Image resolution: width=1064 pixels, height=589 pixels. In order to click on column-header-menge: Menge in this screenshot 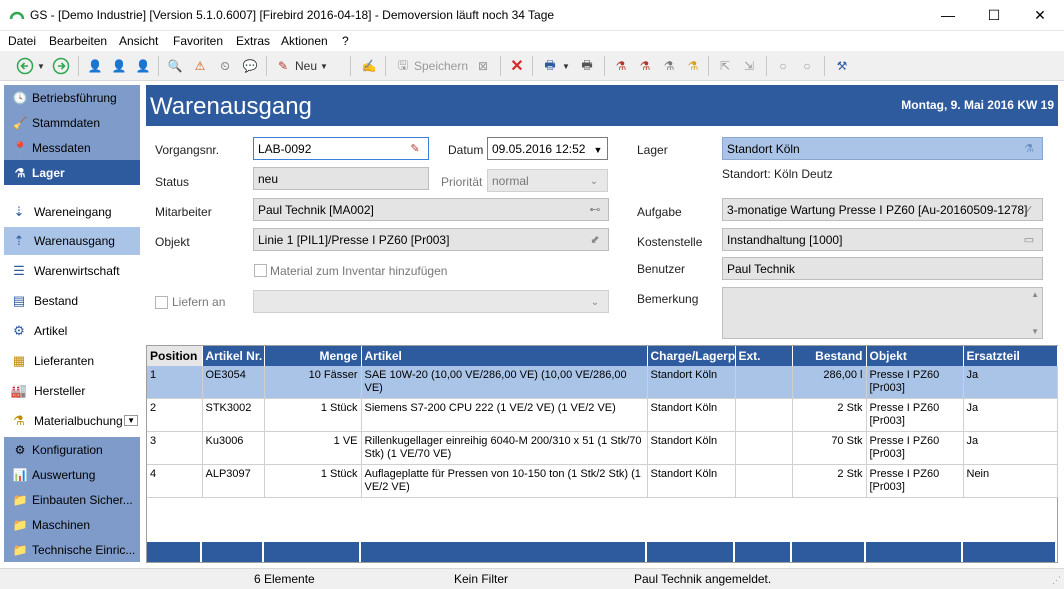, I will do `click(313, 356)`.